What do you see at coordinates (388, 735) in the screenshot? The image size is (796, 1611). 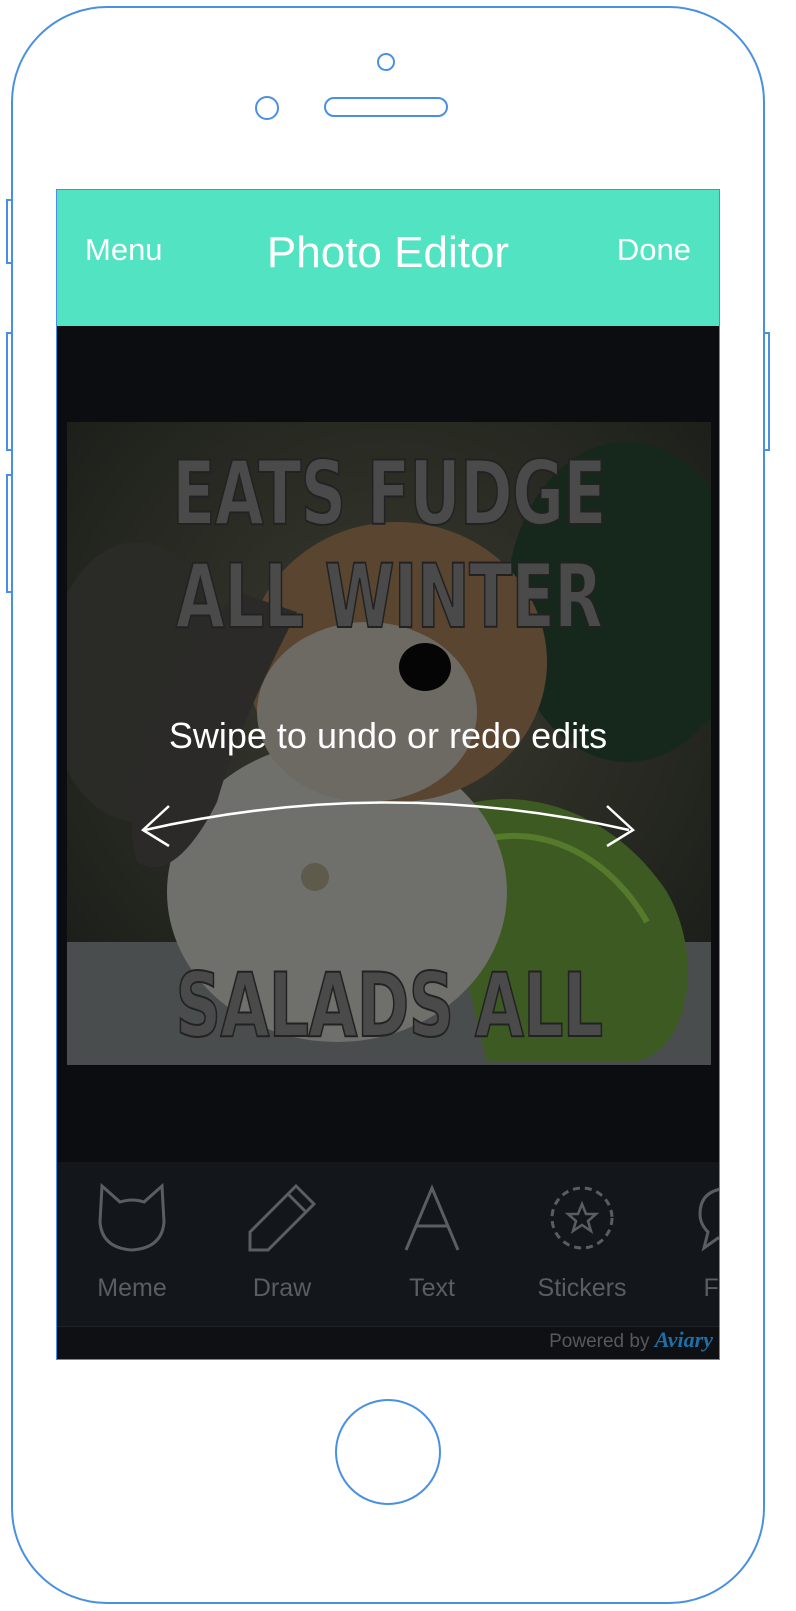 I see `swipe-hint-label: Swipe to undo or redo edits` at bounding box center [388, 735].